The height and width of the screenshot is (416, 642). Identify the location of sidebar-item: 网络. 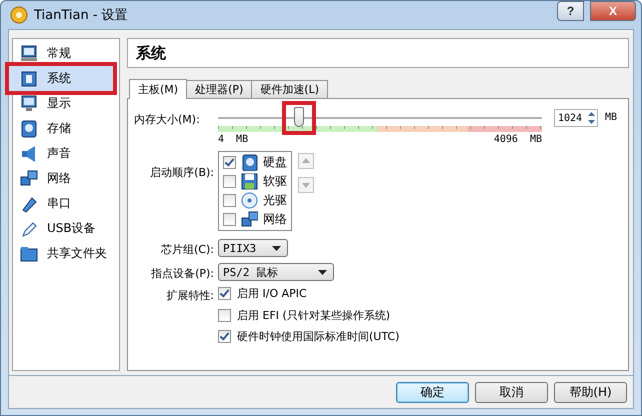
(66, 178).